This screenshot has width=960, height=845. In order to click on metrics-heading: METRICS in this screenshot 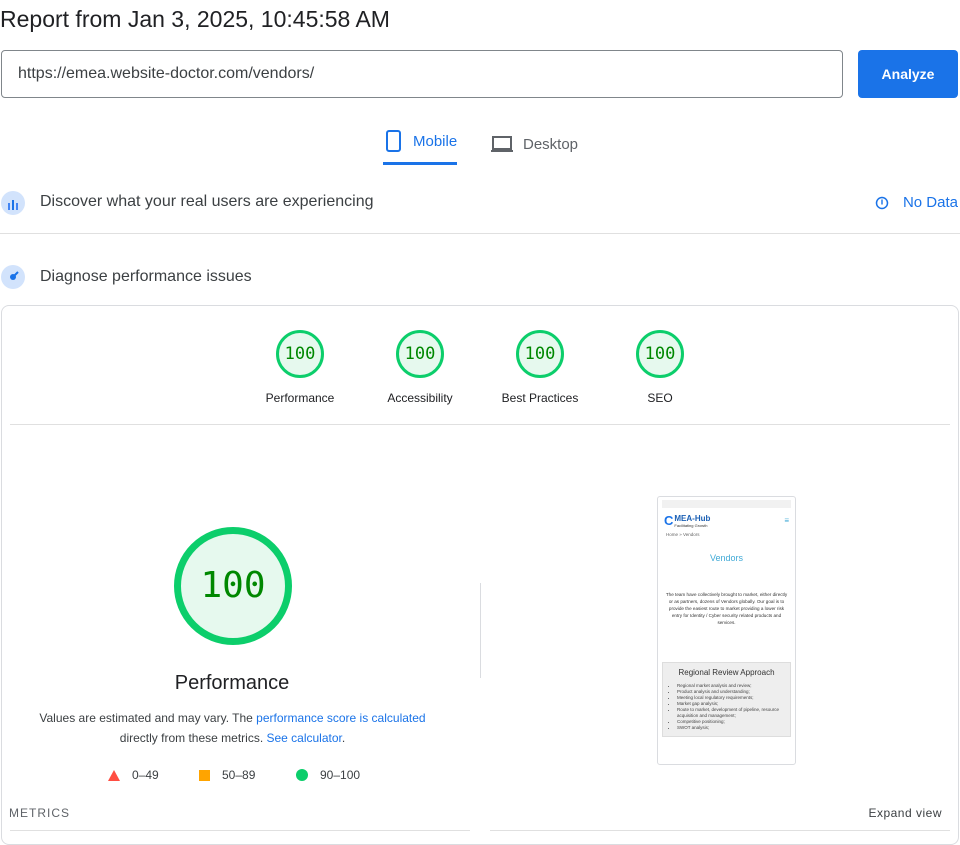, I will do `click(39, 813)`.